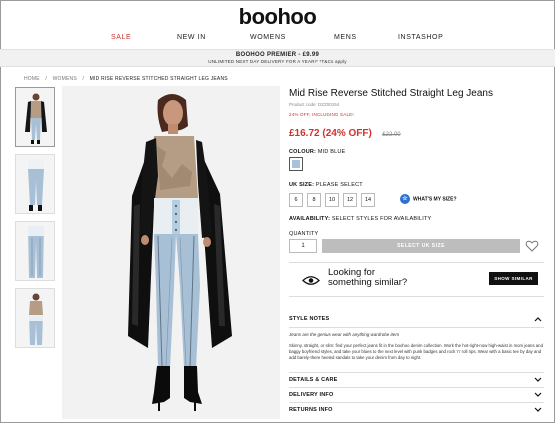 The height and width of the screenshot is (423, 555). What do you see at coordinates (350, 200) in the screenshot?
I see `size-option-12: 12` at bounding box center [350, 200].